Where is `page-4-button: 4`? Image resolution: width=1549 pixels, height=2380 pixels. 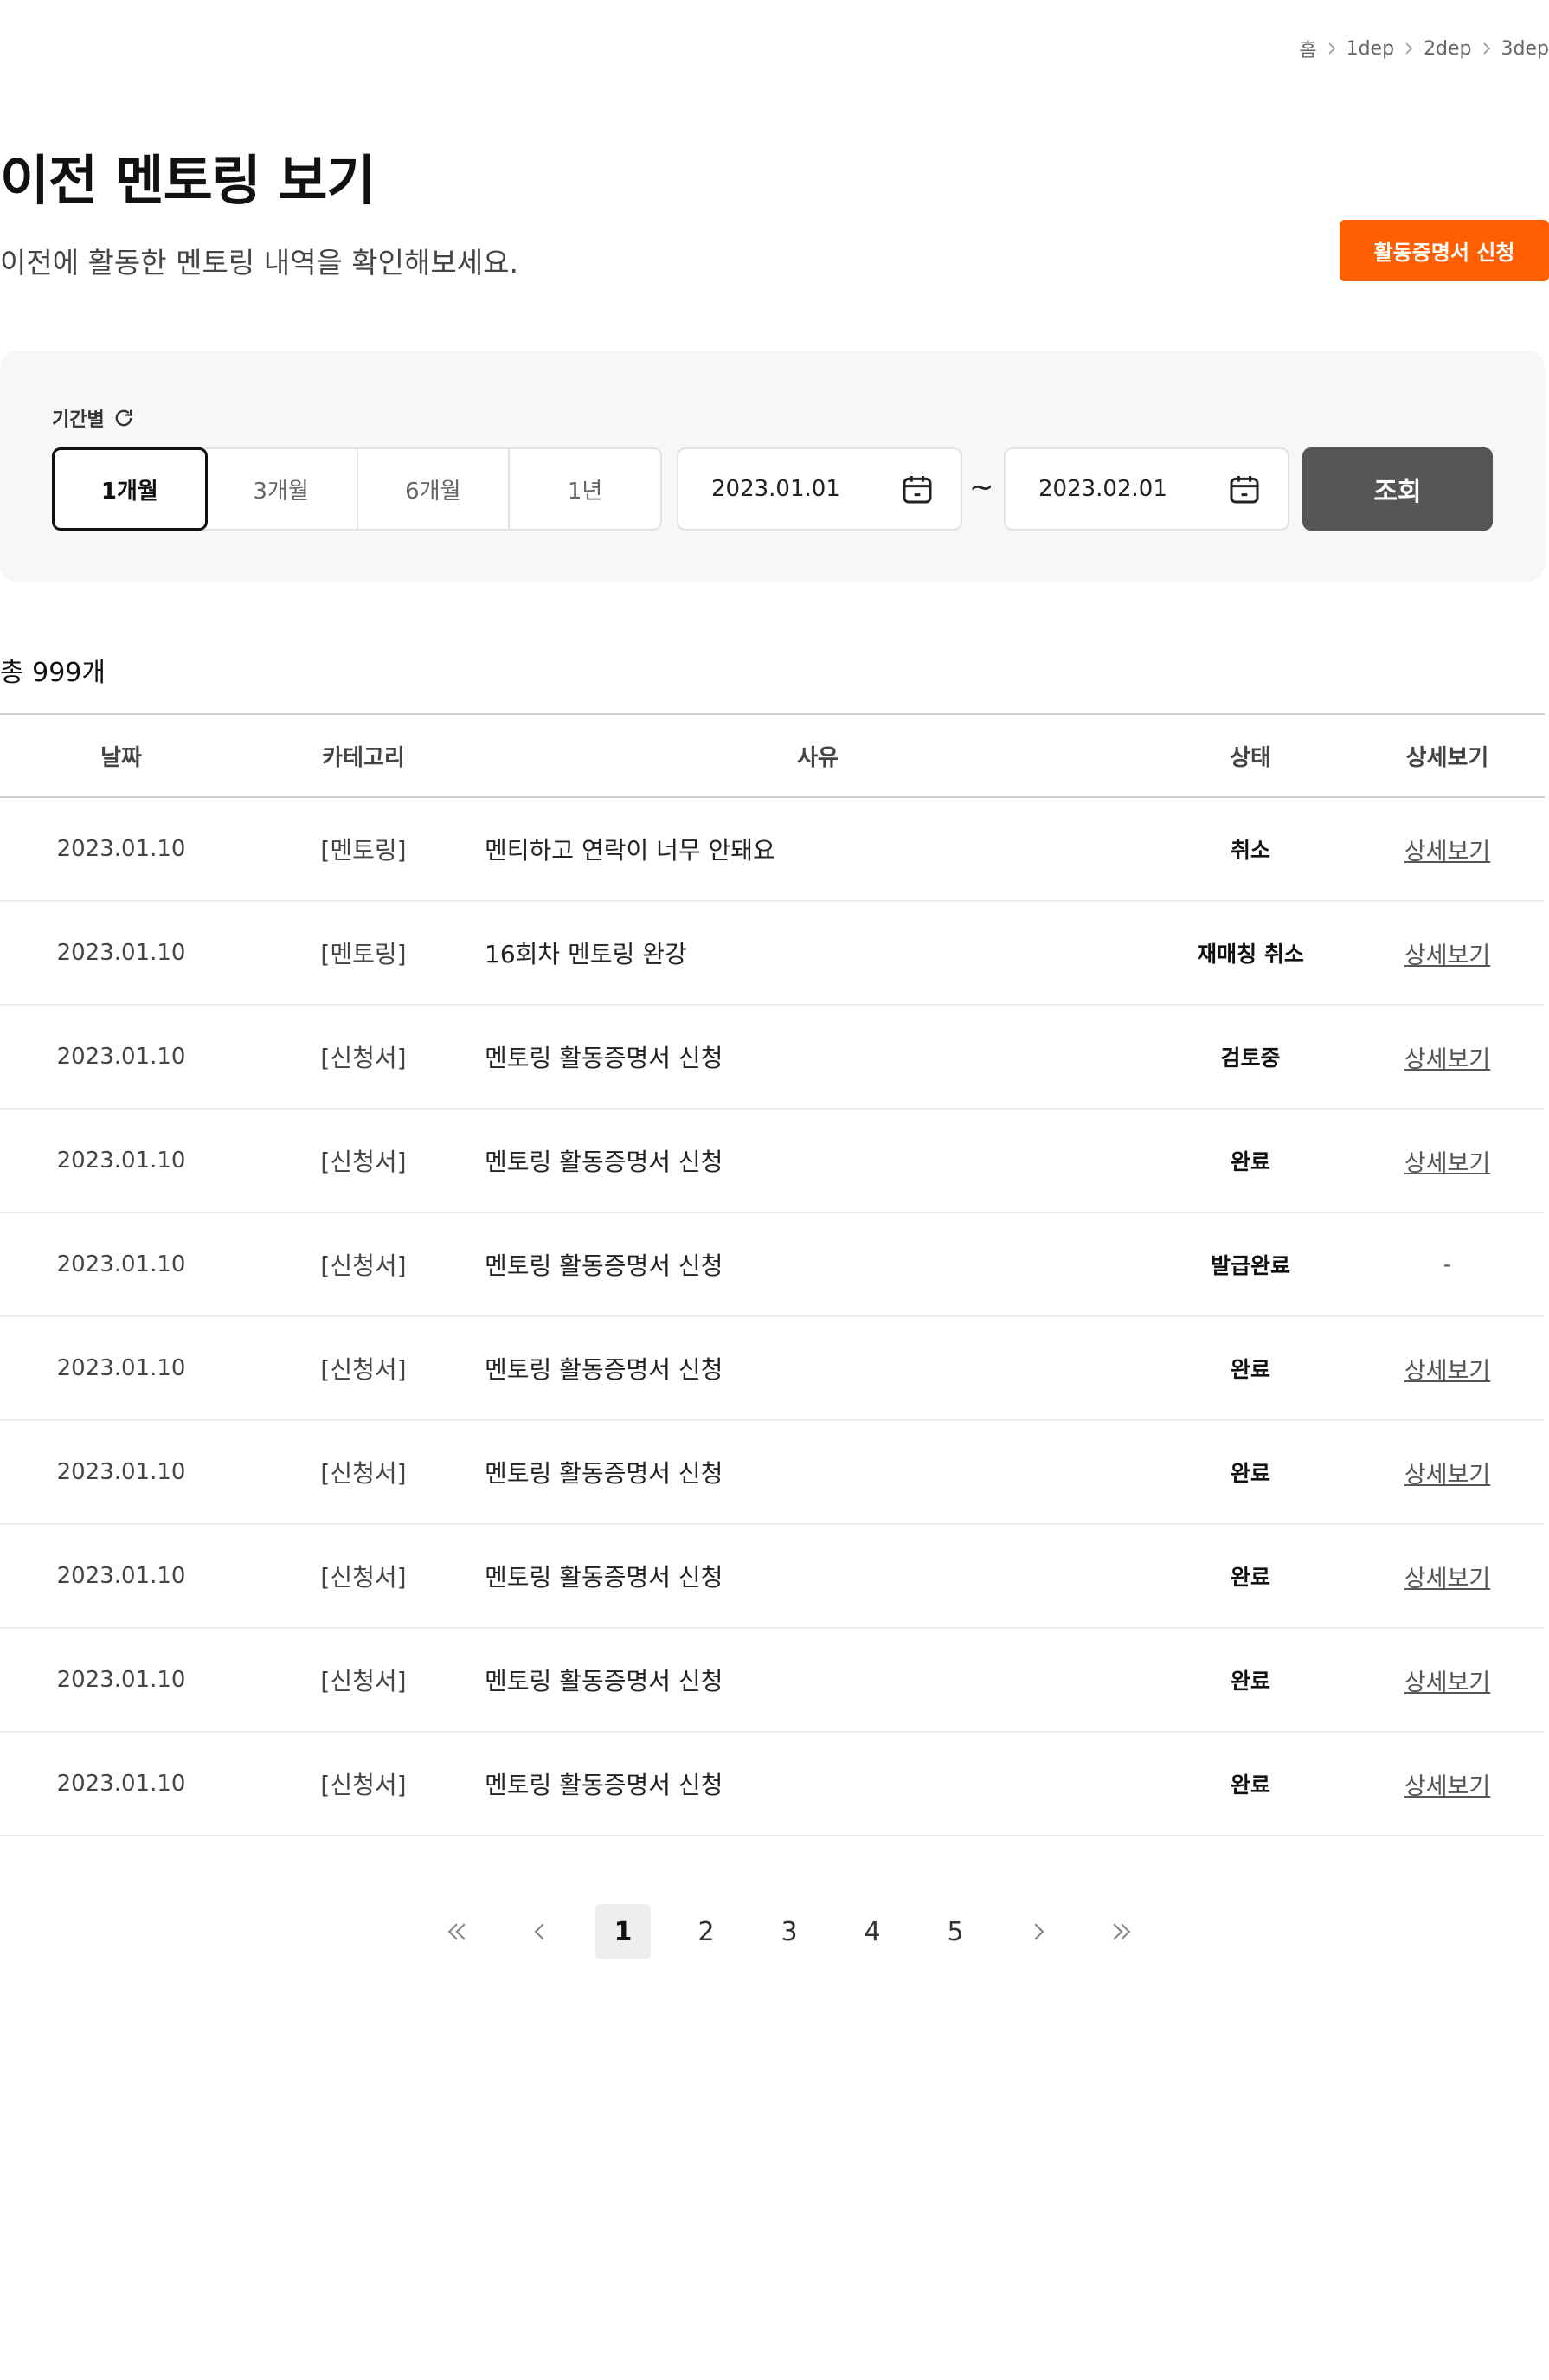 page-4-button: 4 is located at coordinates (872, 1931).